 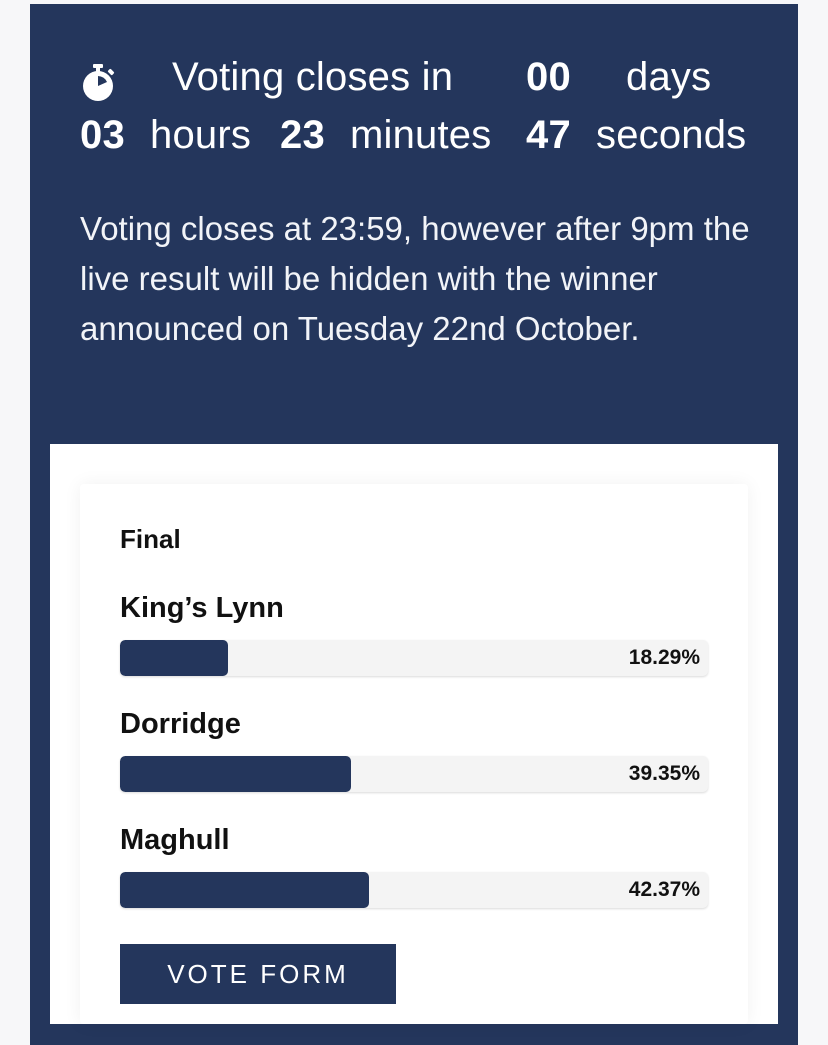 I want to click on seconds-value: 47, so click(x=548, y=135).